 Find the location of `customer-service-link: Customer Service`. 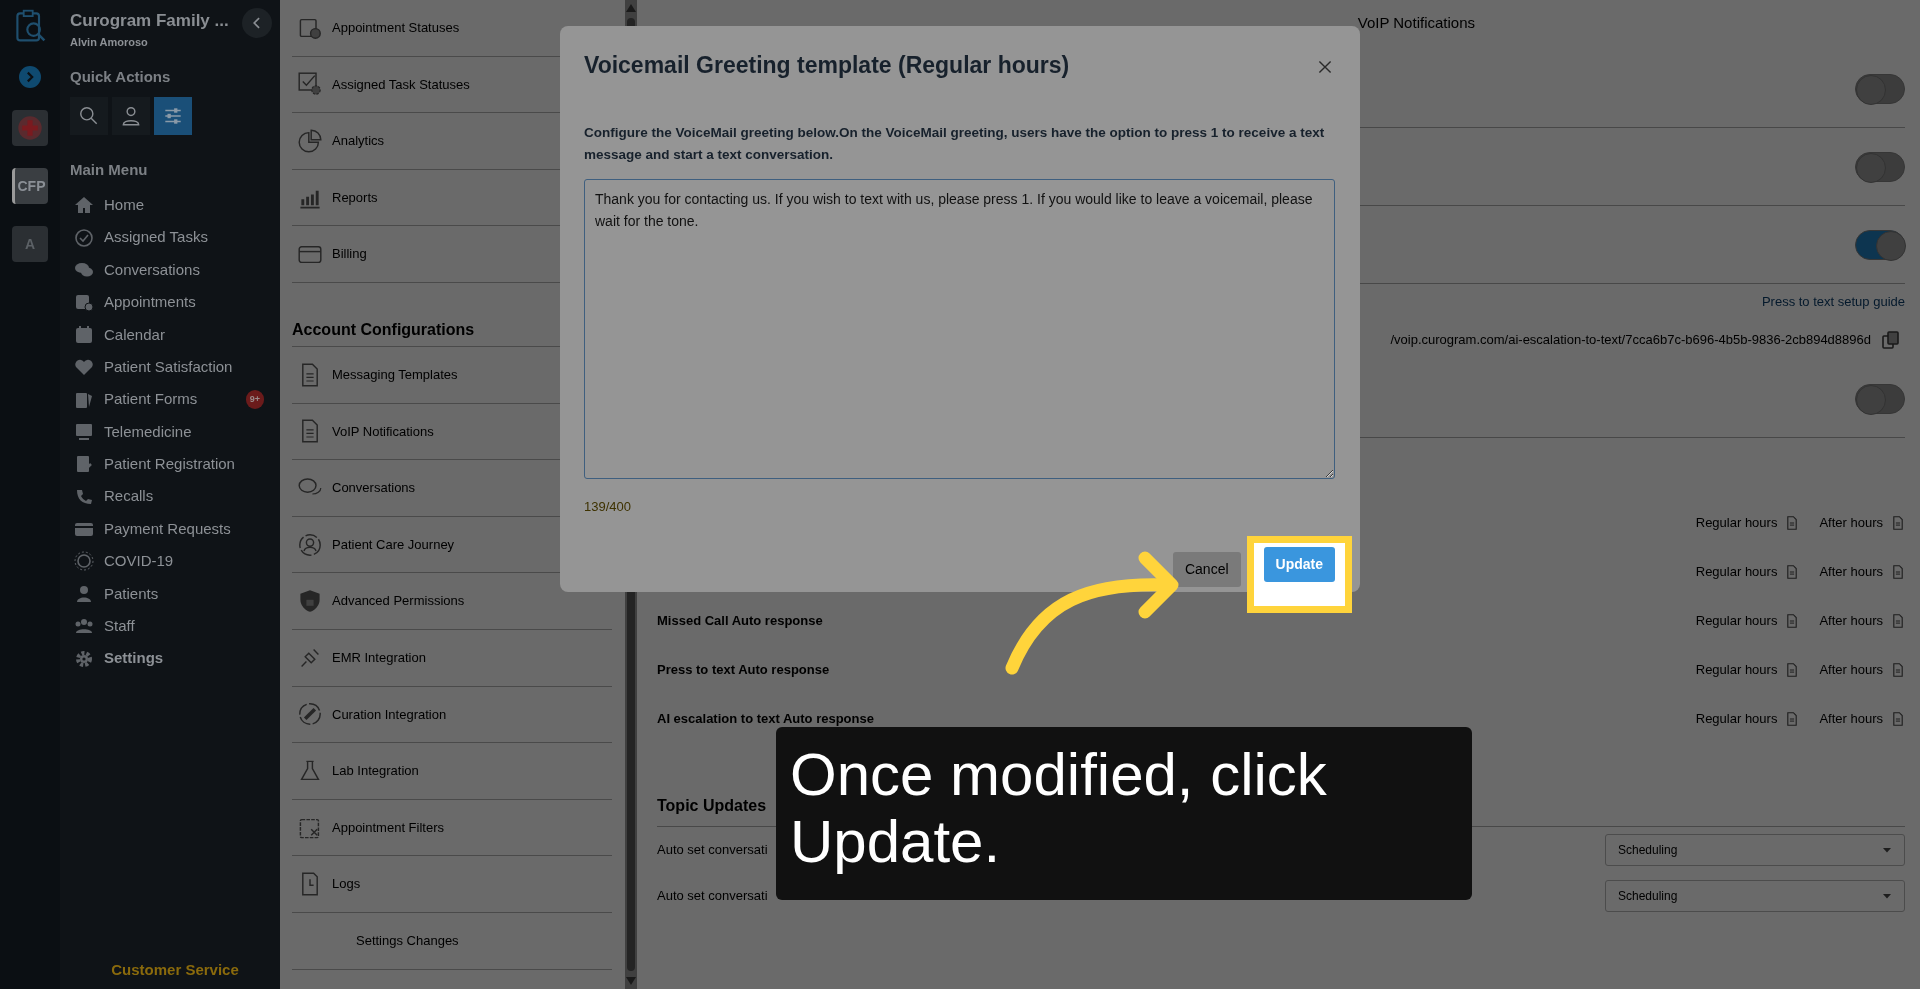

customer-service-link: Customer Service is located at coordinates (175, 969).